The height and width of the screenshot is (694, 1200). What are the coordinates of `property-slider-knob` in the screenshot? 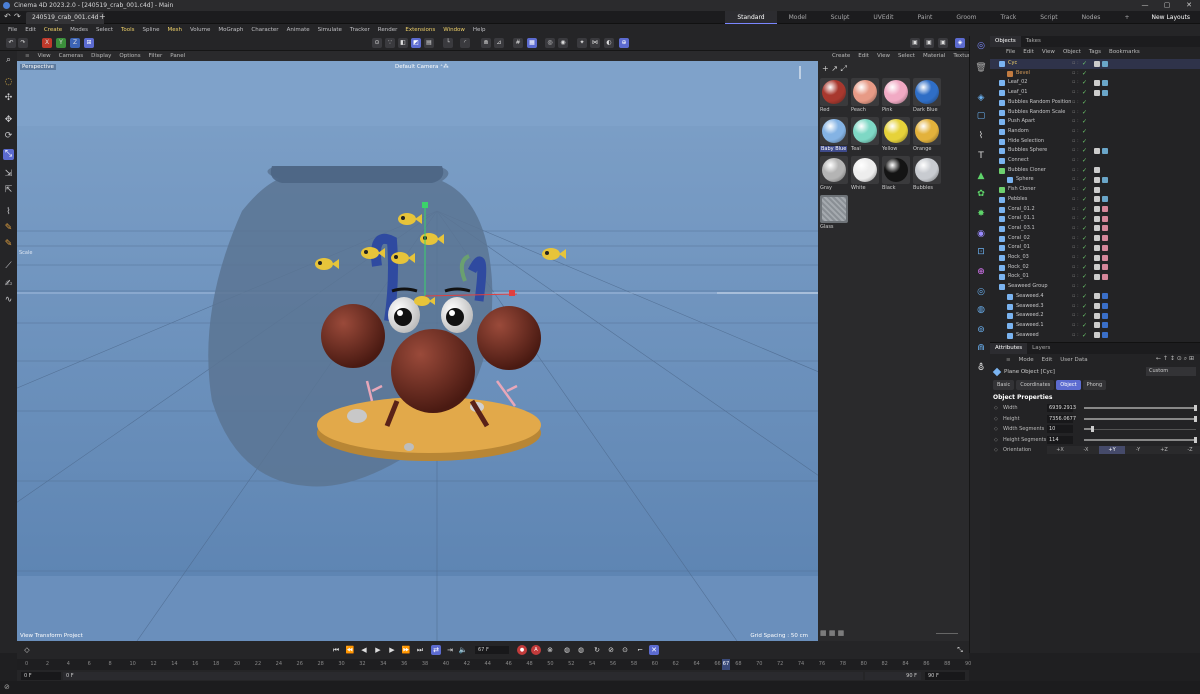 It's located at (1195, 408).